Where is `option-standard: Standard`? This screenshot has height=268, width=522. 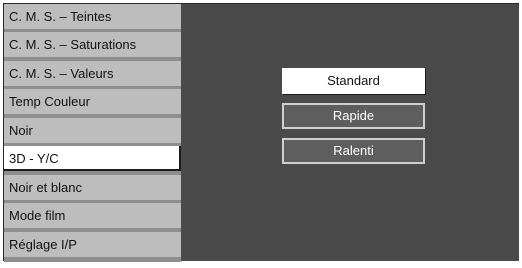
option-standard: Standard is located at coordinates (353, 81).